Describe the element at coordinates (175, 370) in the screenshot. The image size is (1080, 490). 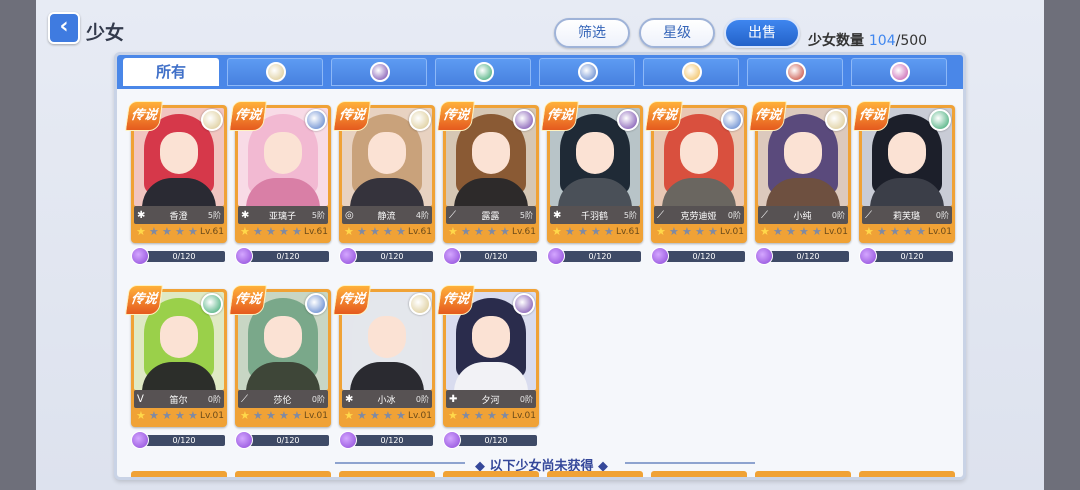
I see `girl-card: 传说 ᐯ 笛尔 0阶 ★ ★ ★ ★ ★ Lv.01 0/120` at that location.